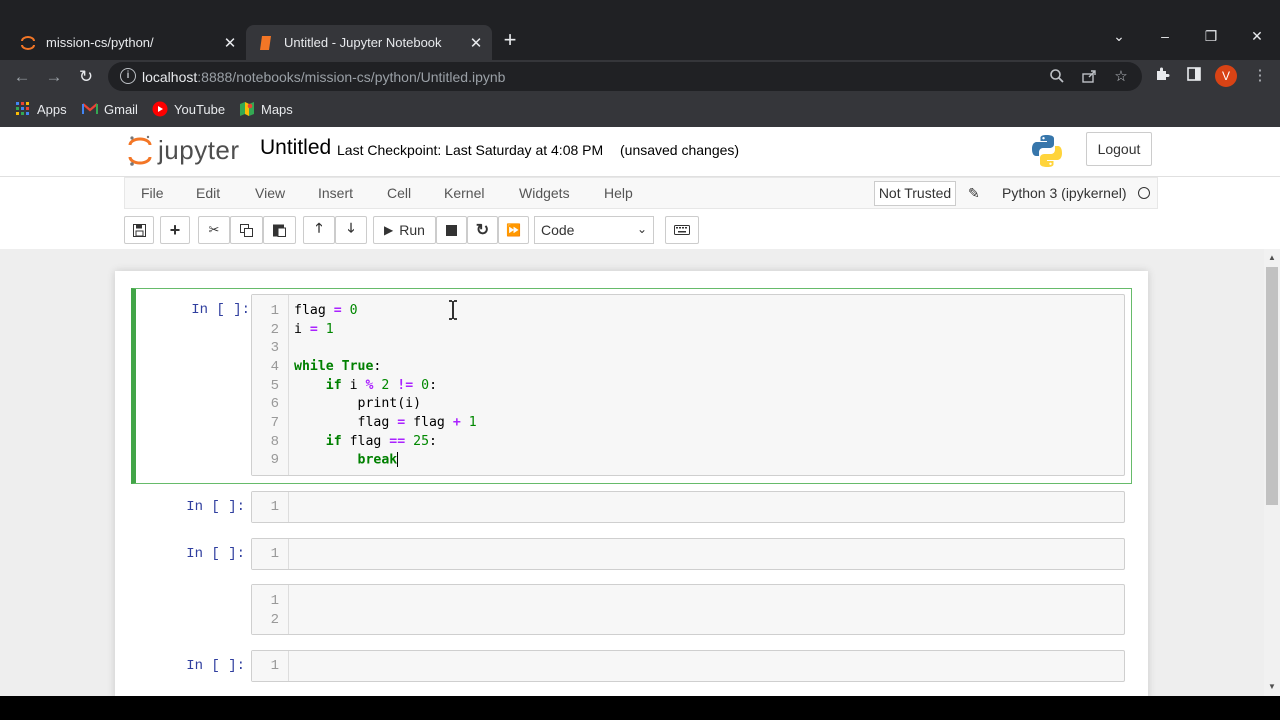 This screenshot has width=1280, height=720. Describe the element at coordinates (152, 193) in the screenshot. I see `menu-file: File` at that location.